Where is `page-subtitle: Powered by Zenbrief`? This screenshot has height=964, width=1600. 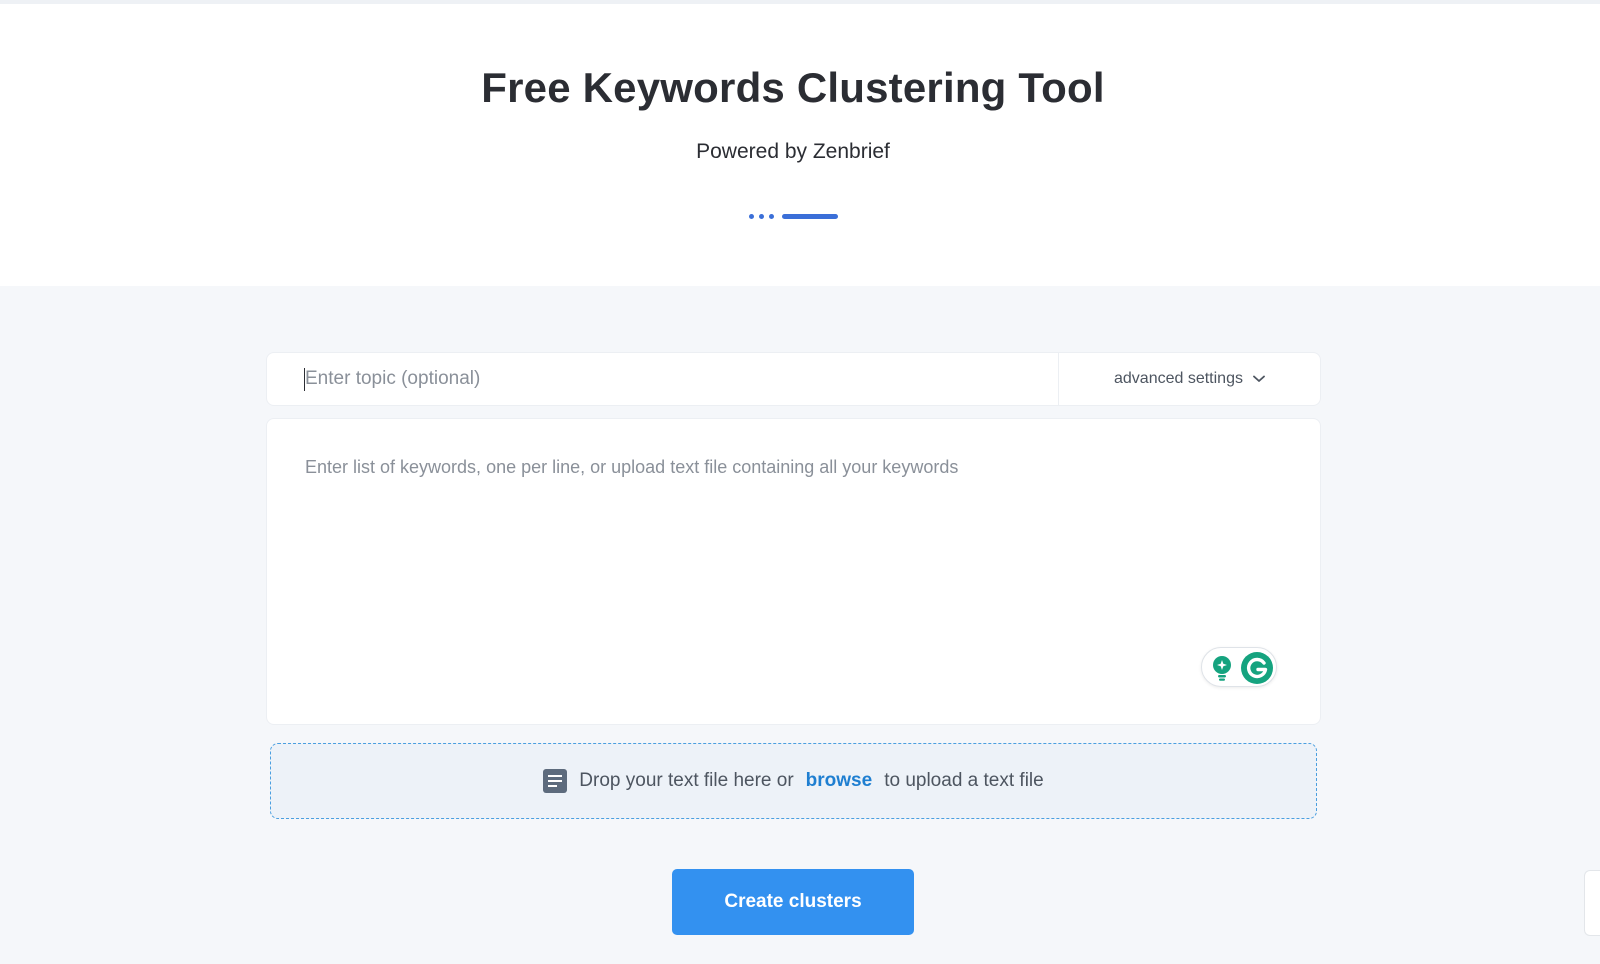 page-subtitle: Powered by Zenbrief is located at coordinates (793, 151).